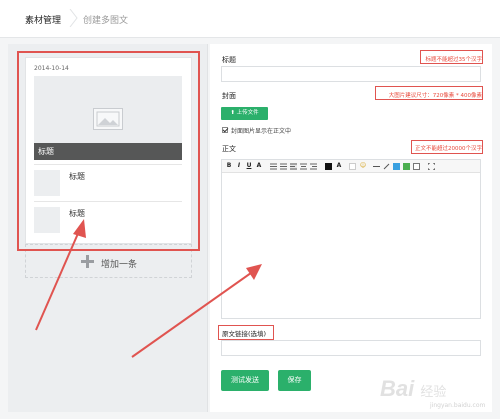  What do you see at coordinates (396, 166) in the screenshot?
I see `image-icon` at bounding box center [396, 166].